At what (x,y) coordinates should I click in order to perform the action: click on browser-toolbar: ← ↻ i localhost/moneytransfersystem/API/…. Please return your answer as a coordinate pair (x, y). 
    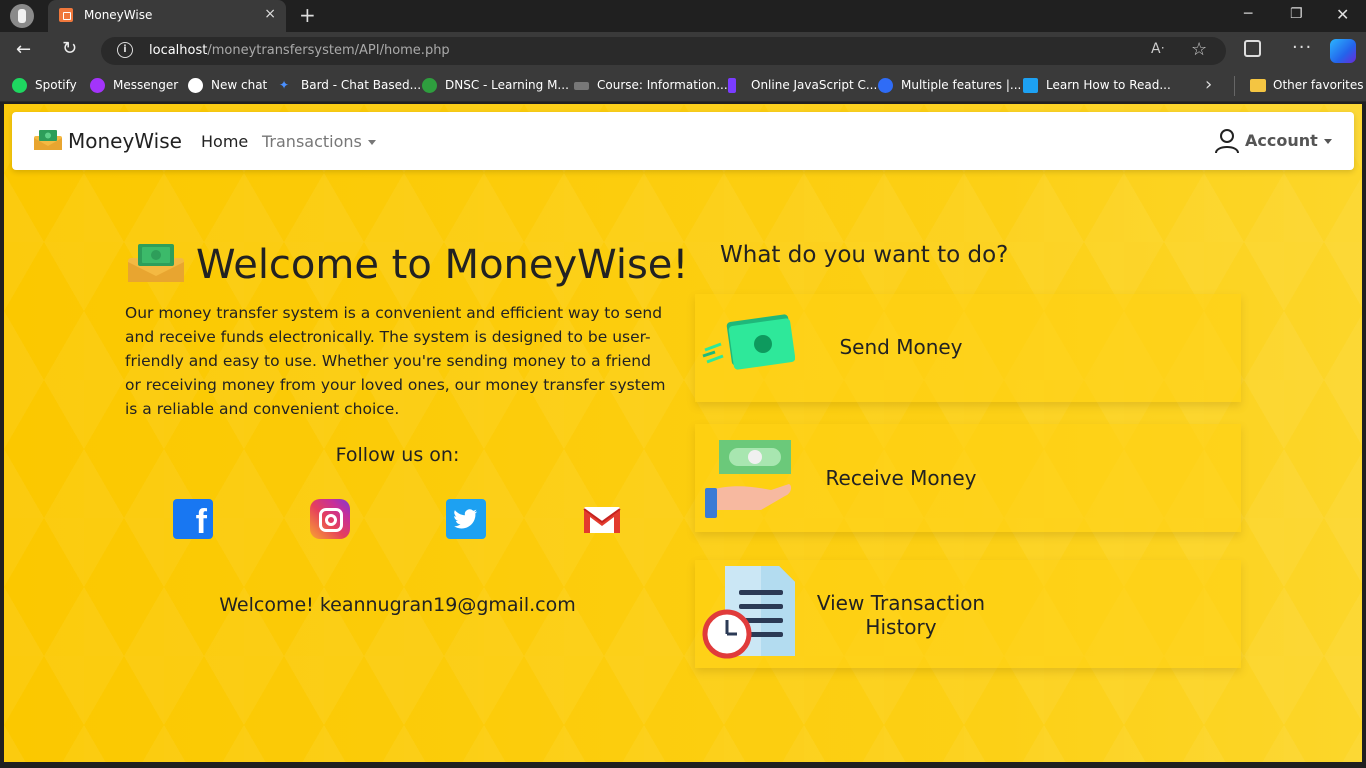
    Looking at the image, I should click on (683, 51).